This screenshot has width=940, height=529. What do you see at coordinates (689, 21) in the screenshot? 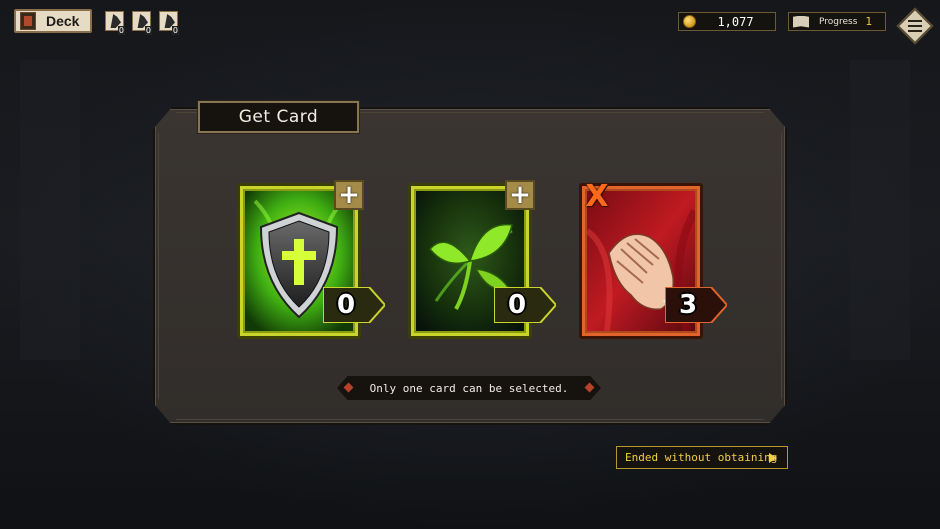
I see `coin-icon` at bounding box center [689, 21].